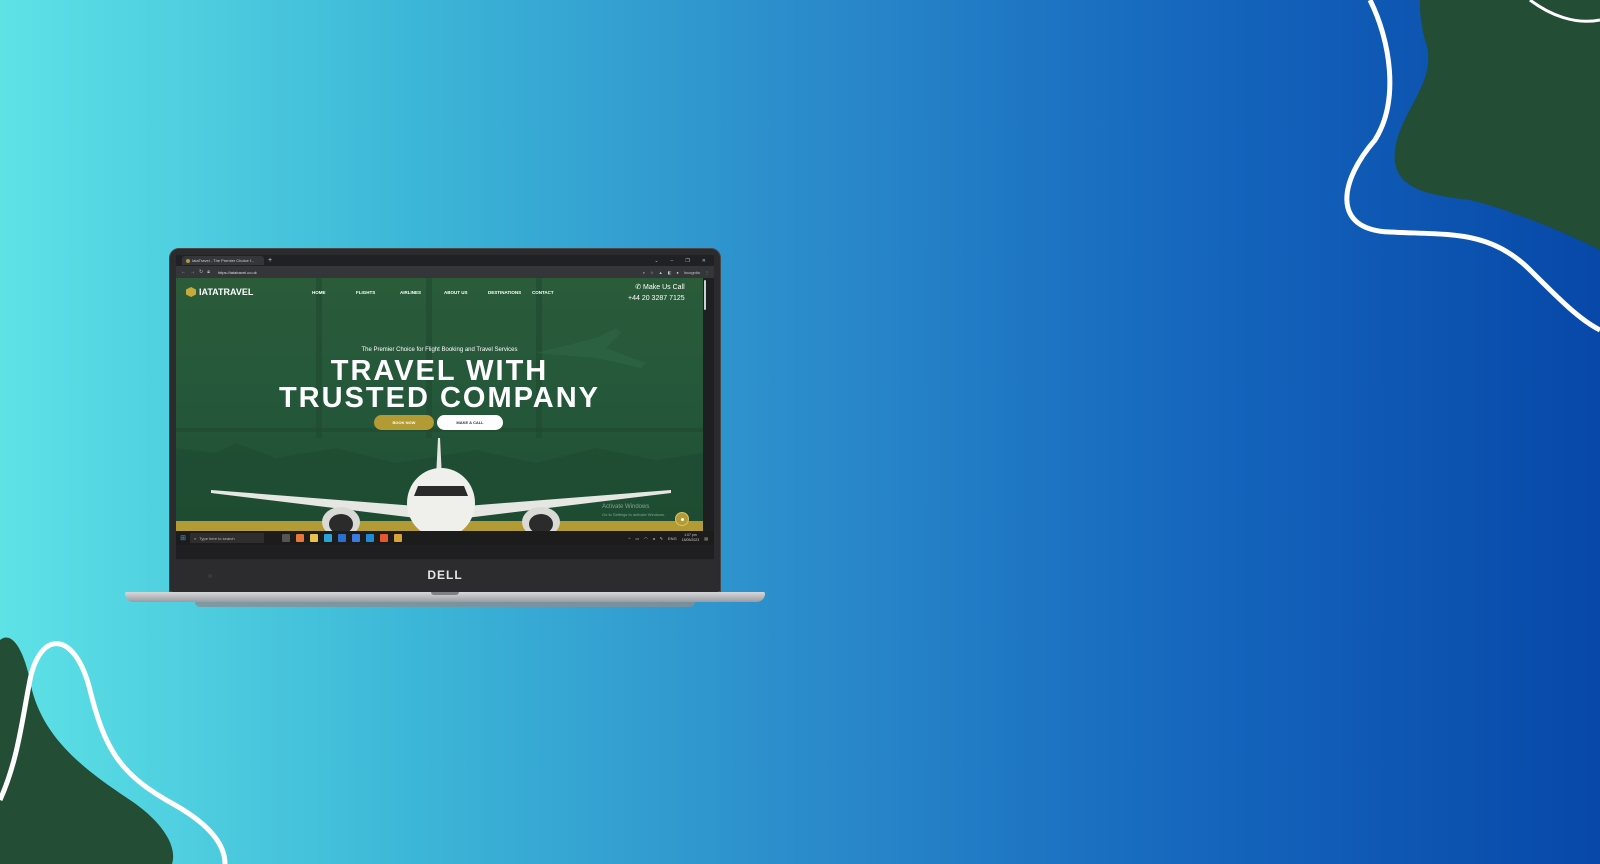  What do you see at coordinates (356, 538) in the screenshot?
I see `firefox-icon` at bounding box center [356, 538].